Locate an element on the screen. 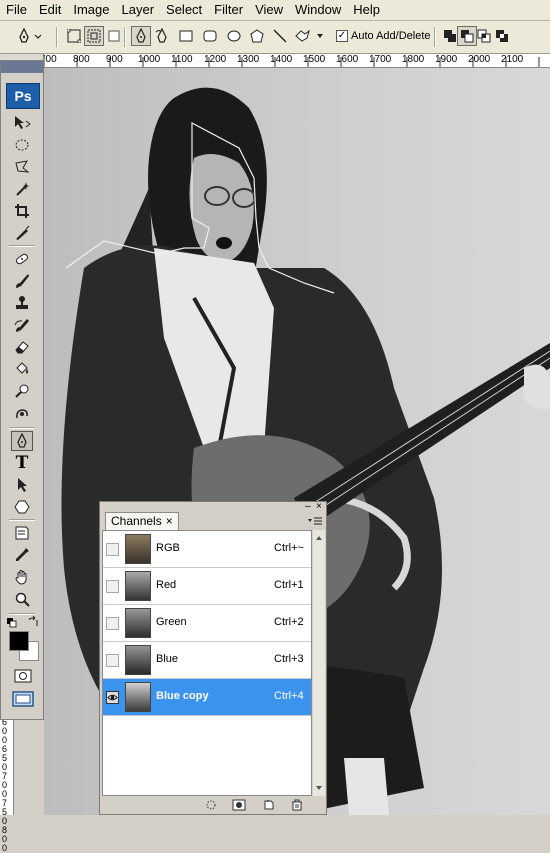  menu-image: Image is located at coordinates (91, 10).